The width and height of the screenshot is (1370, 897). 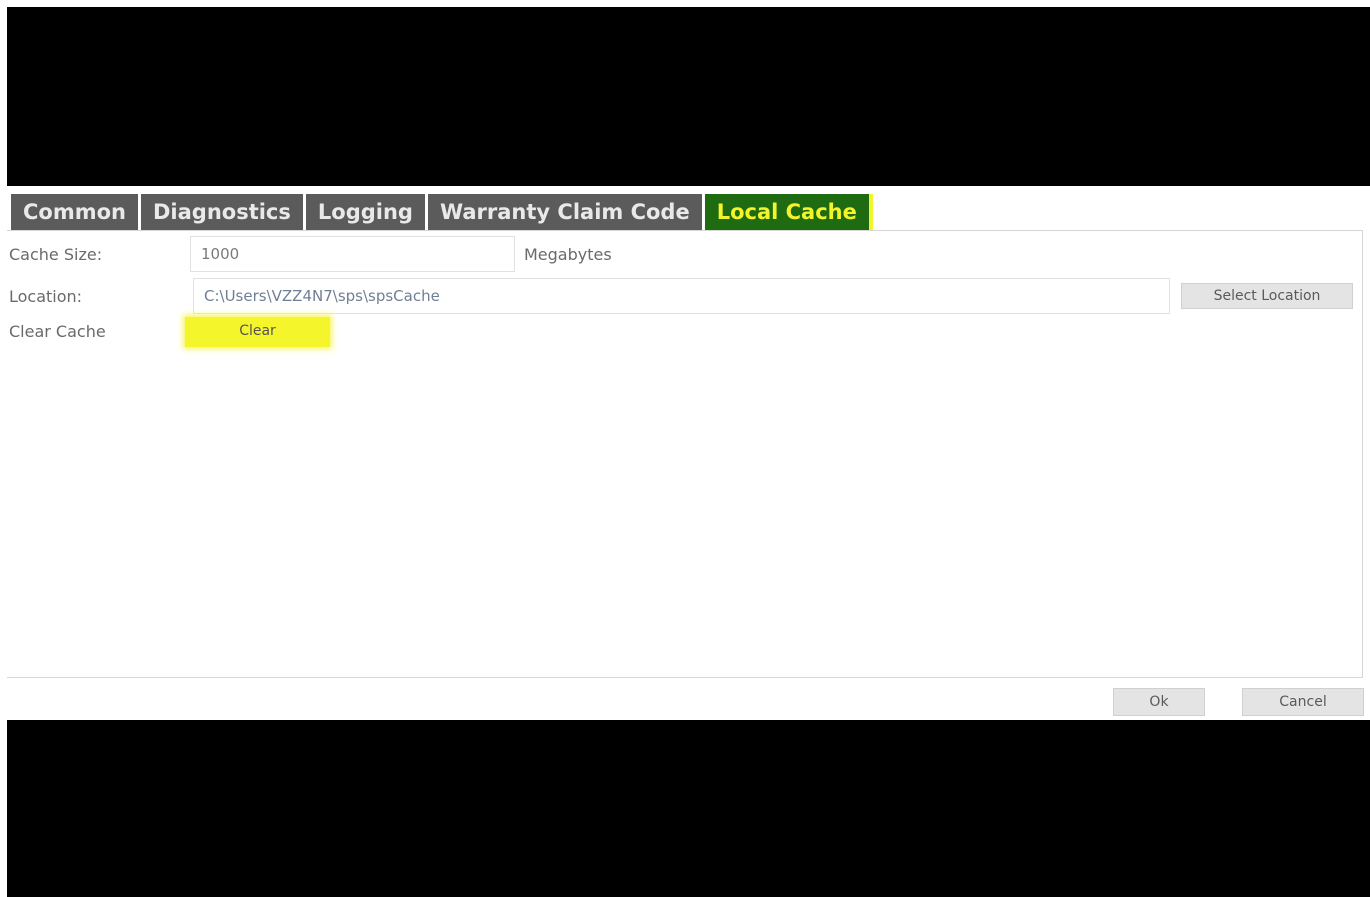 I want to click on tab-warranty-claim-code: Warranty Claim Code, so click(x=564, y=212).